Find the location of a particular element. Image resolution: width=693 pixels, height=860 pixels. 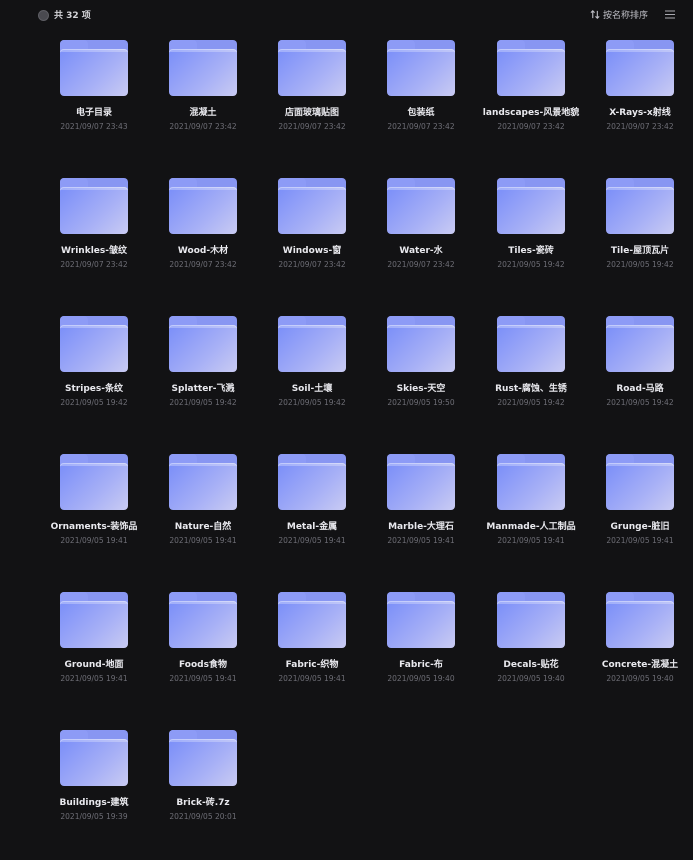

folder-name: Road-马路 is located at coordinates (640, 389).